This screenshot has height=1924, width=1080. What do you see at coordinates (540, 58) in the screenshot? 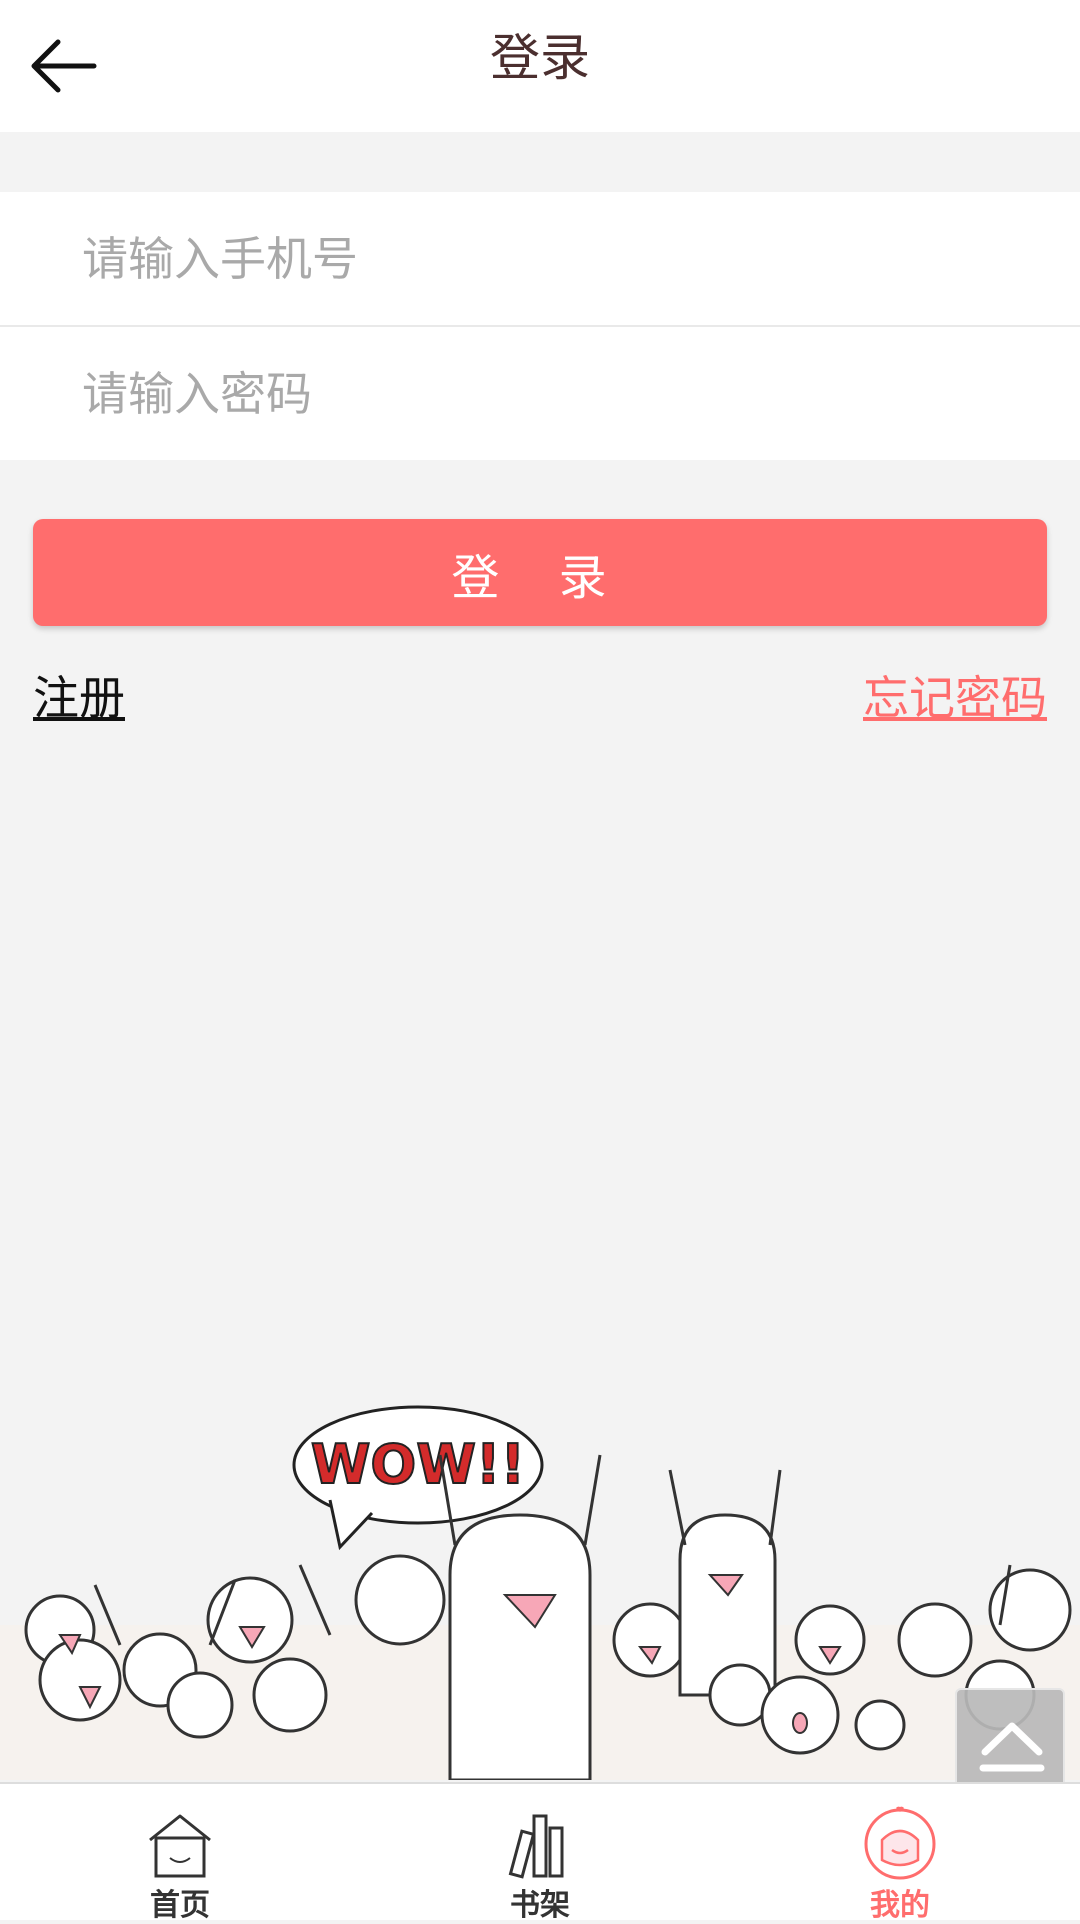
I see `page-title: 登录` at bounding box center [540, 58].